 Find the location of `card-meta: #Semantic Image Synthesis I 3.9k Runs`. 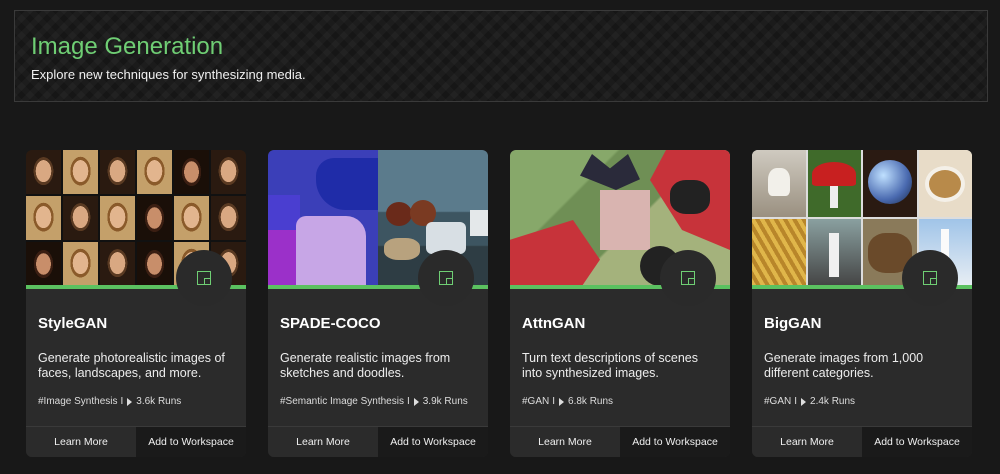

card-meta: #Semantic Image Synthesis I 3.9k Runs is located at coordinates (374, 401).